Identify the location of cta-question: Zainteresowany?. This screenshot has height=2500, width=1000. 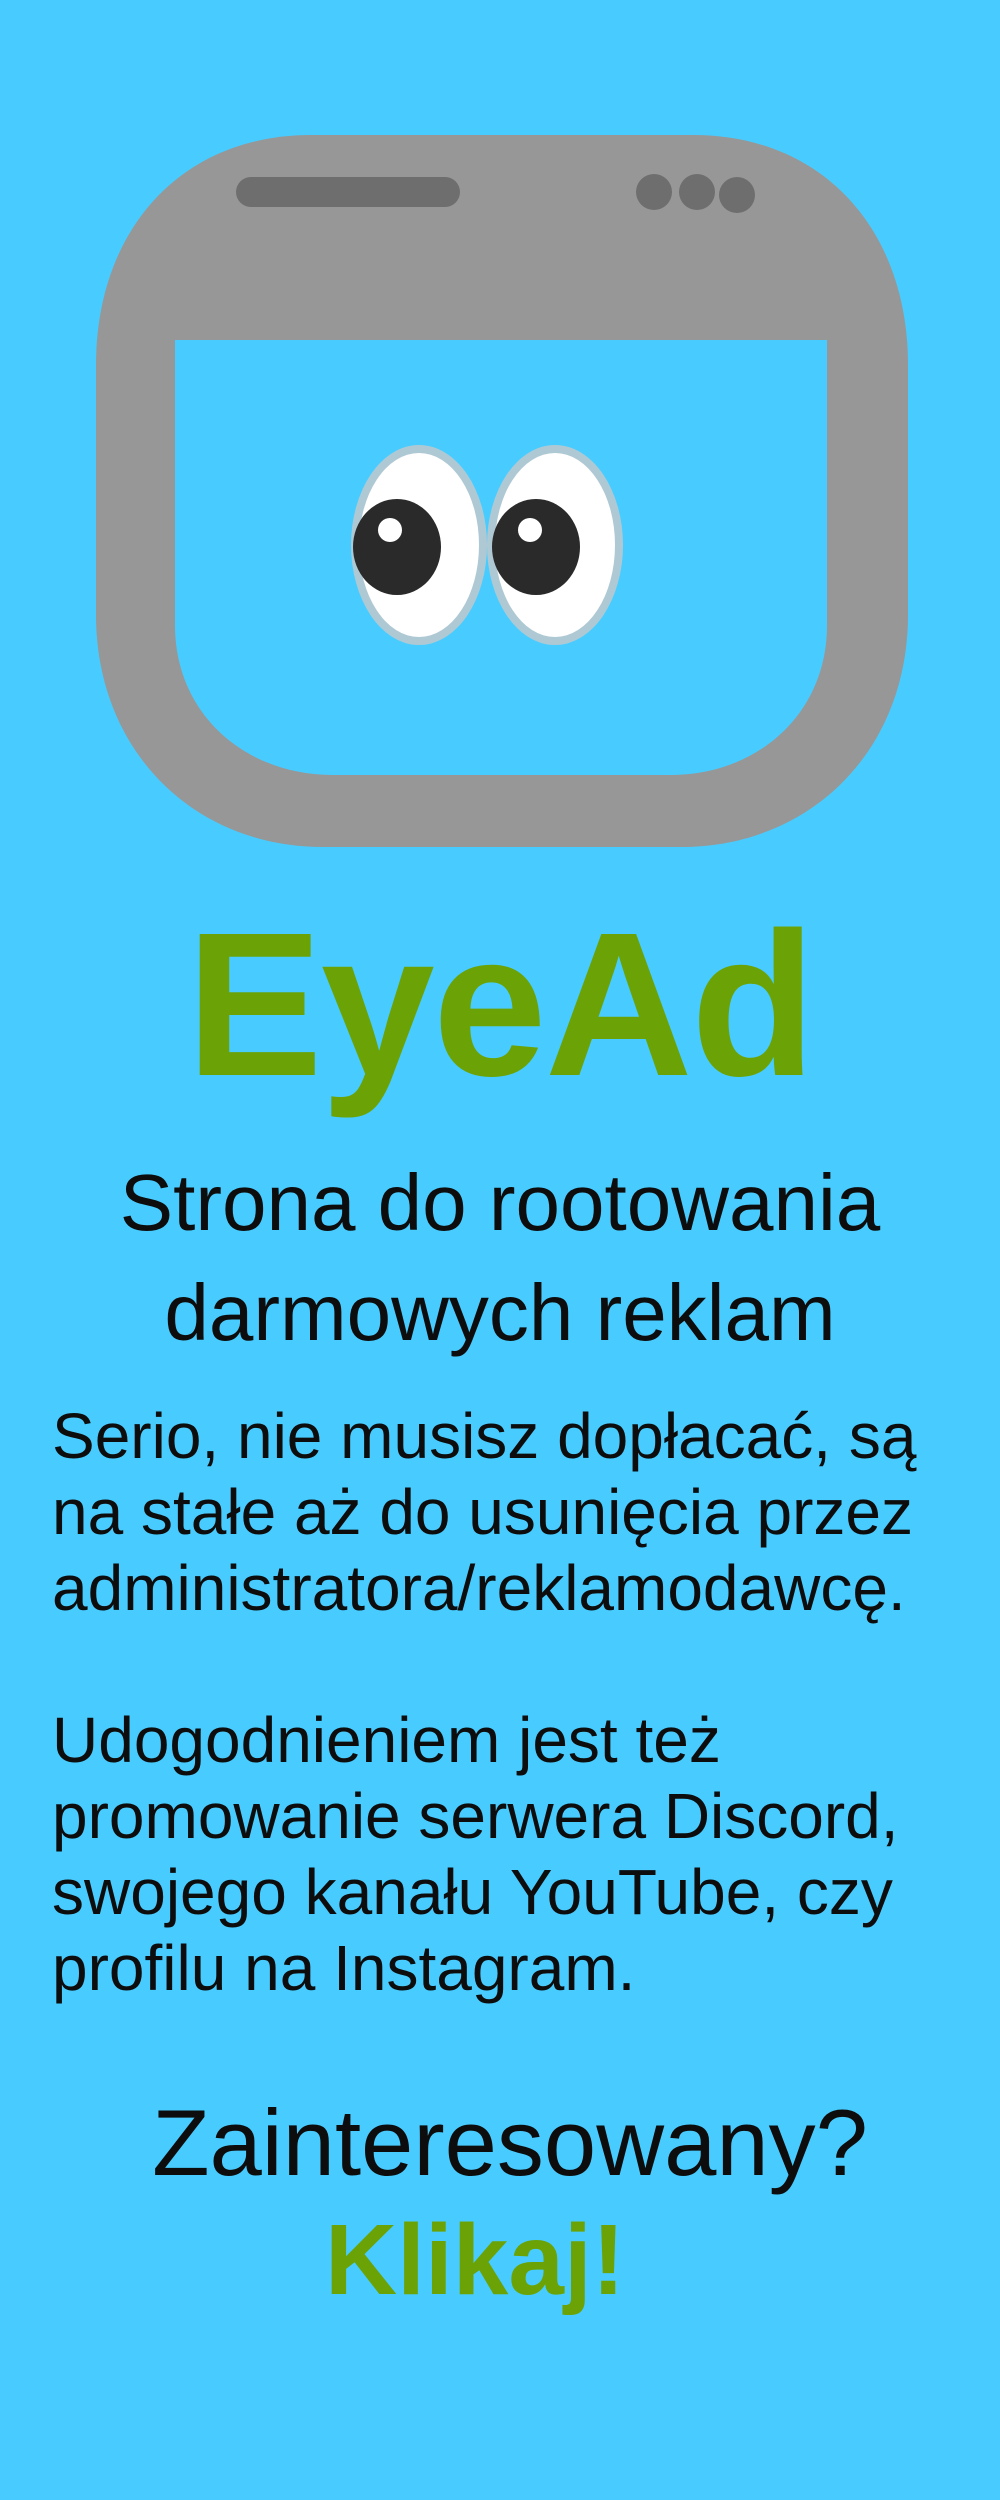
(510, 2142).